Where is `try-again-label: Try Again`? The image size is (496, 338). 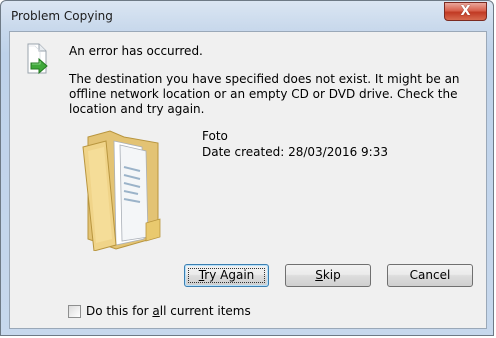
try-again-label: Try Again is located at coordinates (226, 275).